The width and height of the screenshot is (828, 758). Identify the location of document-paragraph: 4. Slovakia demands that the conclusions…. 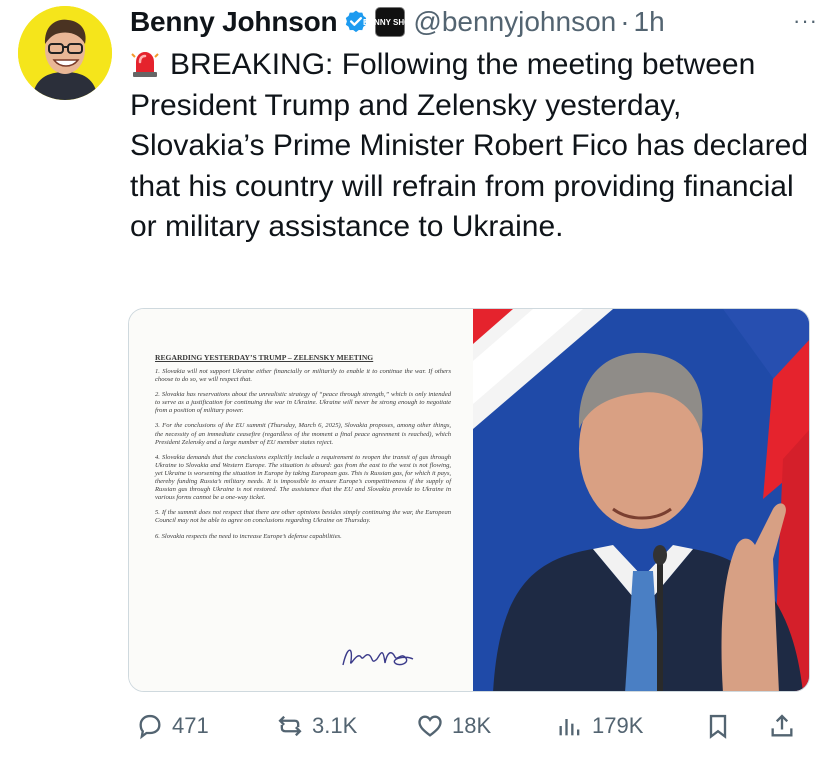
(303, 477).